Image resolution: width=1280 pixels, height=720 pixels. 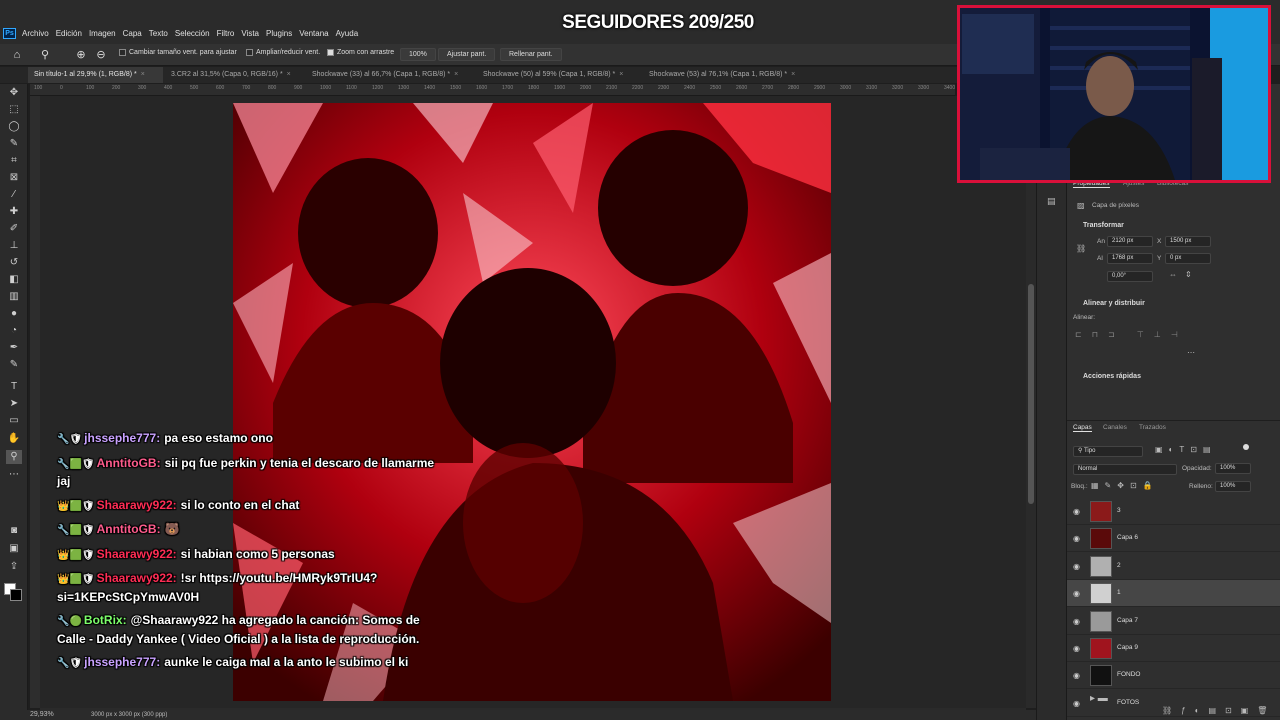 What do you see at coordinates (1173, 274) in the screenshot?
I see `flip-horizontal-icon: ⇔` at bounding box center [1173, 274].